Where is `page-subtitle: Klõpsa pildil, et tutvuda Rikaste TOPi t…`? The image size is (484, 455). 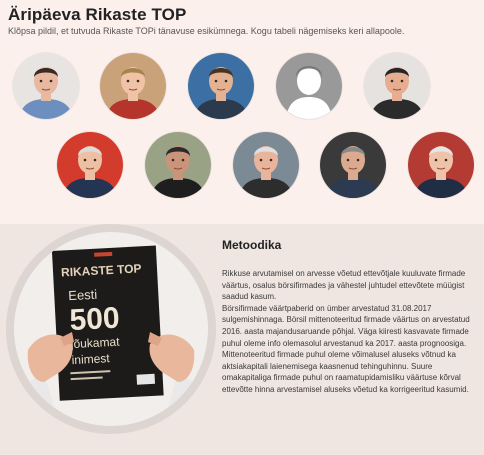
page-subtitle: Klõpsa pildil, et tutvuda Rikaste TOPi t… is located at coordinates (206, 31).